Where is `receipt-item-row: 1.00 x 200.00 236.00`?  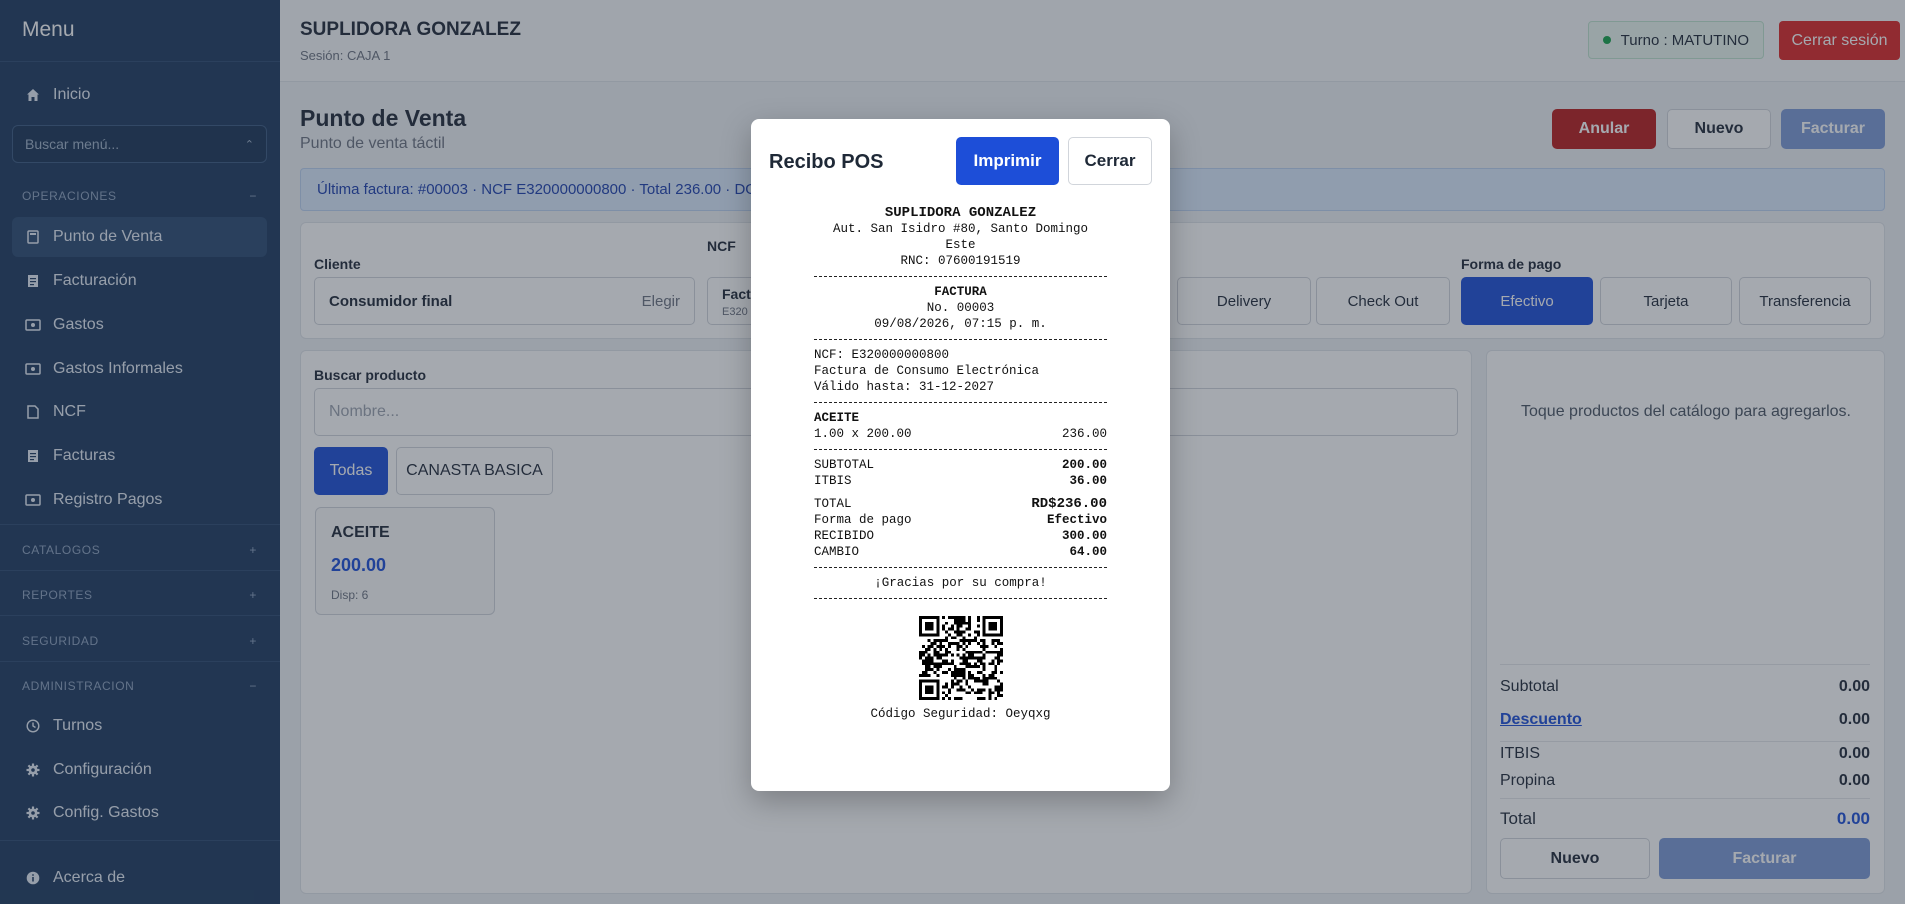
receipt-item-row: 1.00 x 200.00 236.00 is located at coordinates (960, 434).